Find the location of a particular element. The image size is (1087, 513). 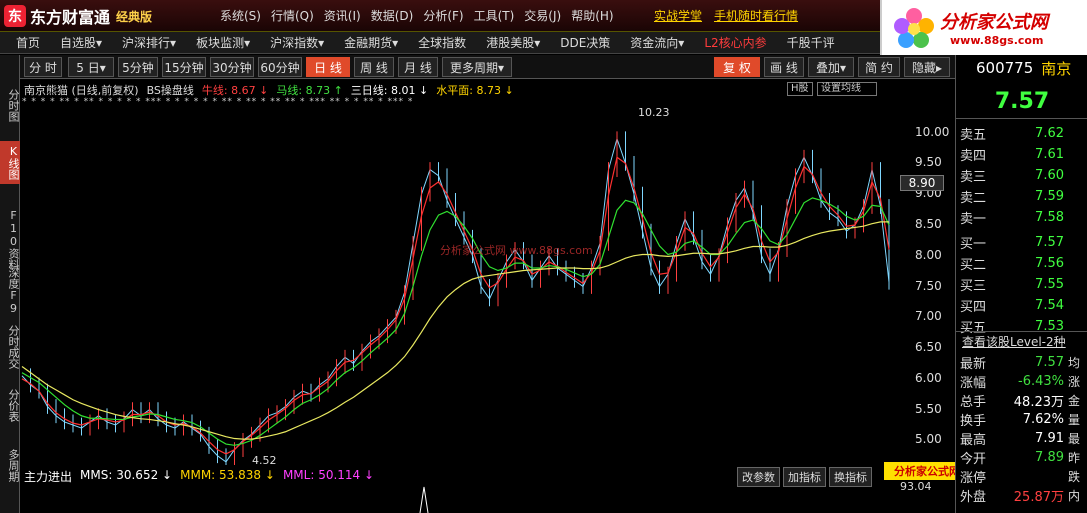

period-30min: 30分钟 is located at coordinates (232, 67).